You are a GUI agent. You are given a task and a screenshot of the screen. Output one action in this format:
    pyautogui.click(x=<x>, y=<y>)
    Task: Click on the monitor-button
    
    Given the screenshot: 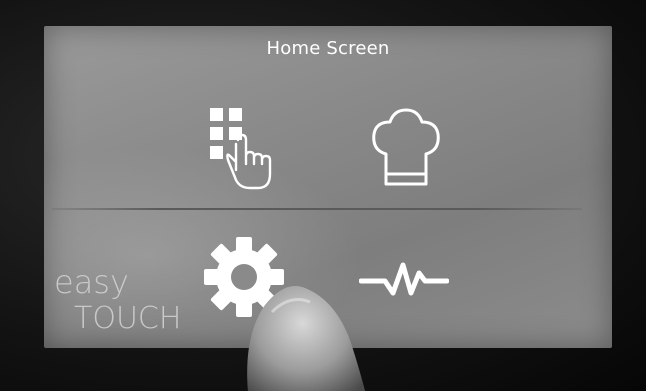 What is the action you would take?
    pyautogui.click(x=404, y=277)
    